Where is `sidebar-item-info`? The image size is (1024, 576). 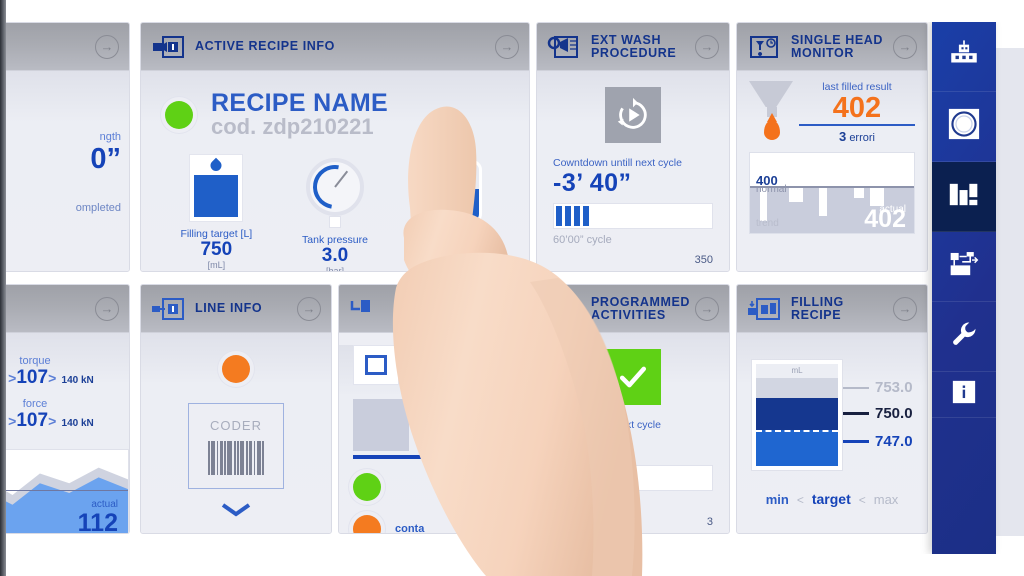
sidebar-item-info is located at coordinates (964, 395).